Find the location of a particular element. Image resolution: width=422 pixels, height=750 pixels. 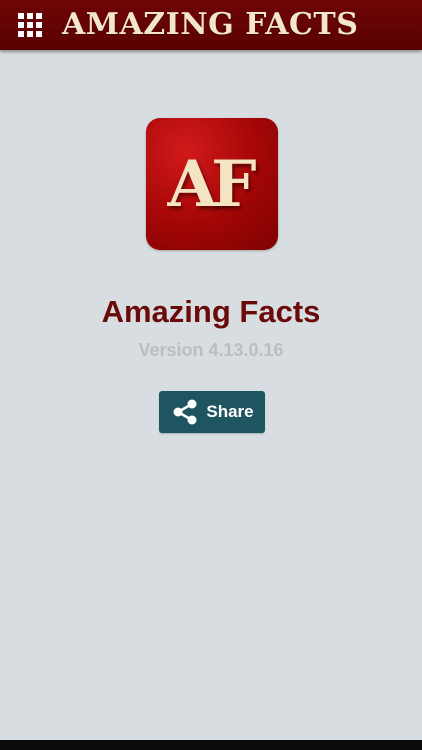

apps-grid-icon is located at coordinates (30, 25).